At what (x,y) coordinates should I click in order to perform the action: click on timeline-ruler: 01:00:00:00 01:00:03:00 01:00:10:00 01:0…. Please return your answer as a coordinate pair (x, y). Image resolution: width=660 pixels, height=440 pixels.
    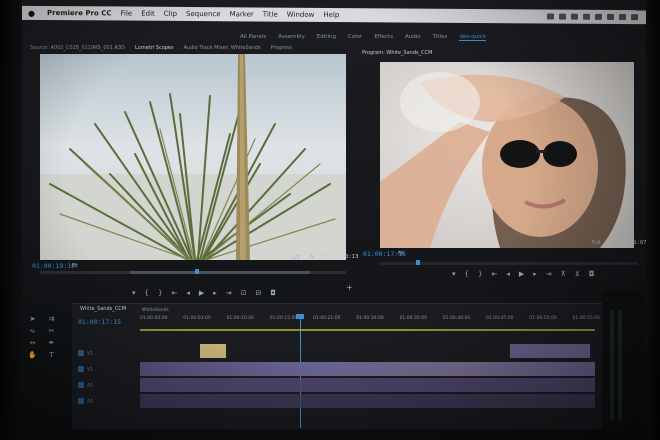
    Looking at the image, I should click on (370, 320).